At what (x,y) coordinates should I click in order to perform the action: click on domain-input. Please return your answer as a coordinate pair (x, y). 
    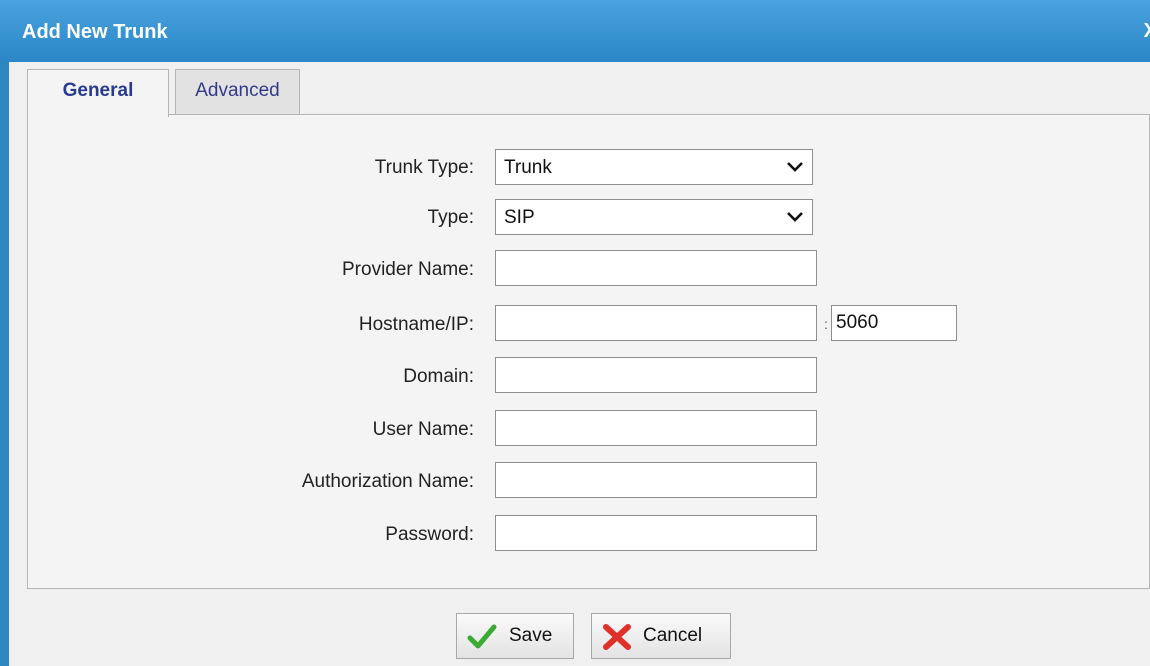
    Looking at the image, I should click on (656, 375).